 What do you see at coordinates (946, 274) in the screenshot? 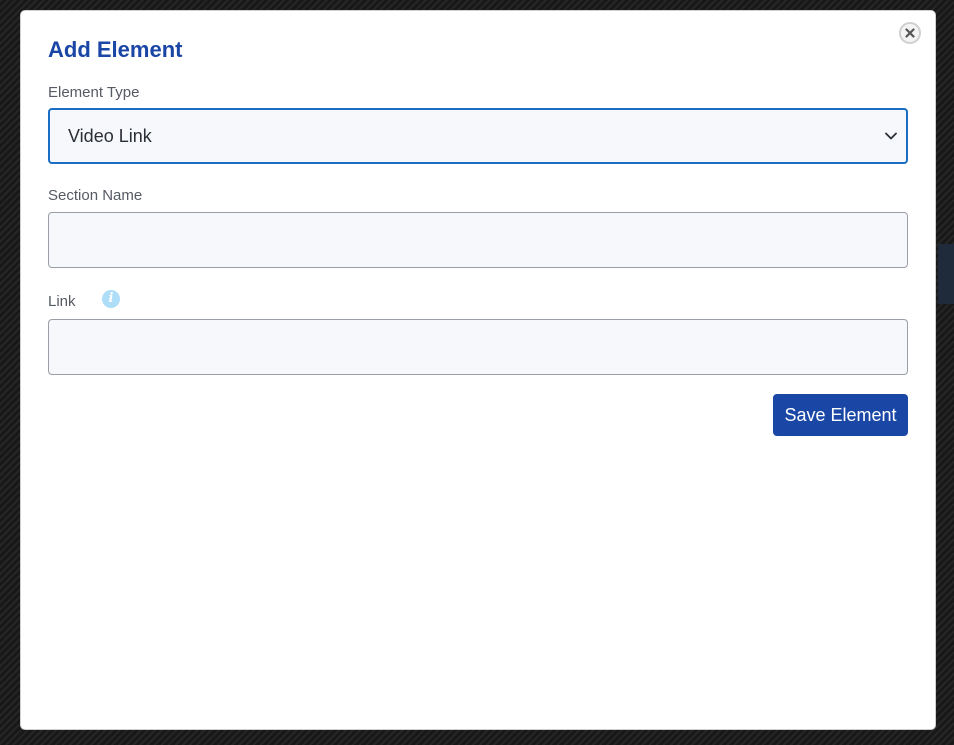
I see `backdrop-panel` at bounding box center [946, 274].